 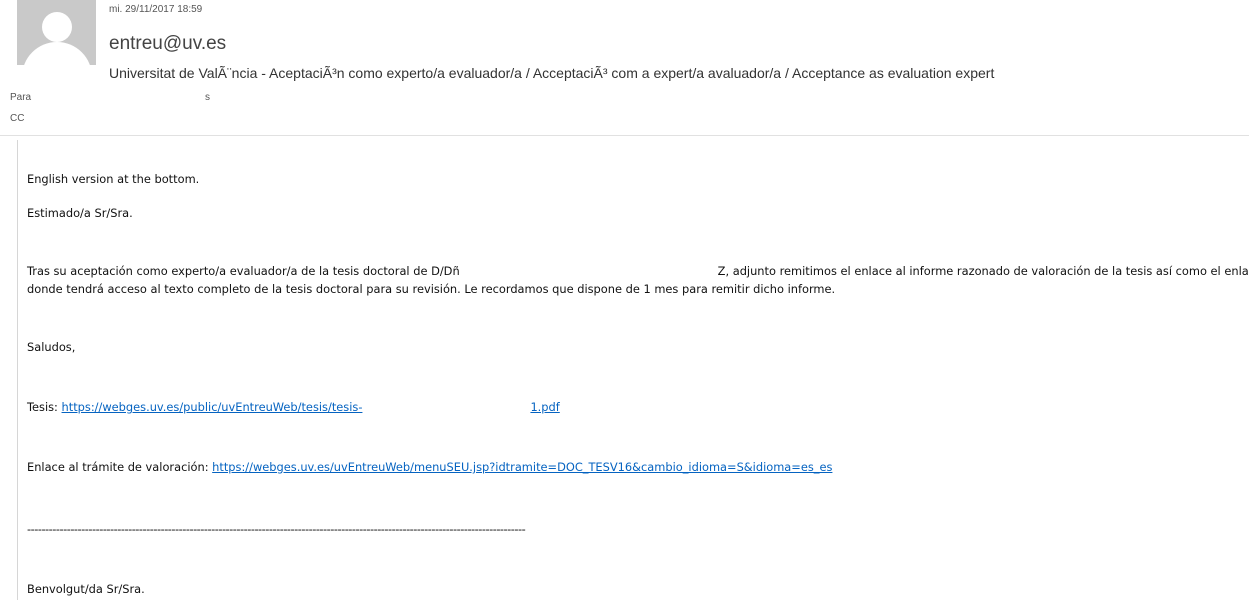 What do you see at coordinates (167, 44) in the screenshot?
I see `sender-address: entreu@uv.es` at bounding box center [167, 44].